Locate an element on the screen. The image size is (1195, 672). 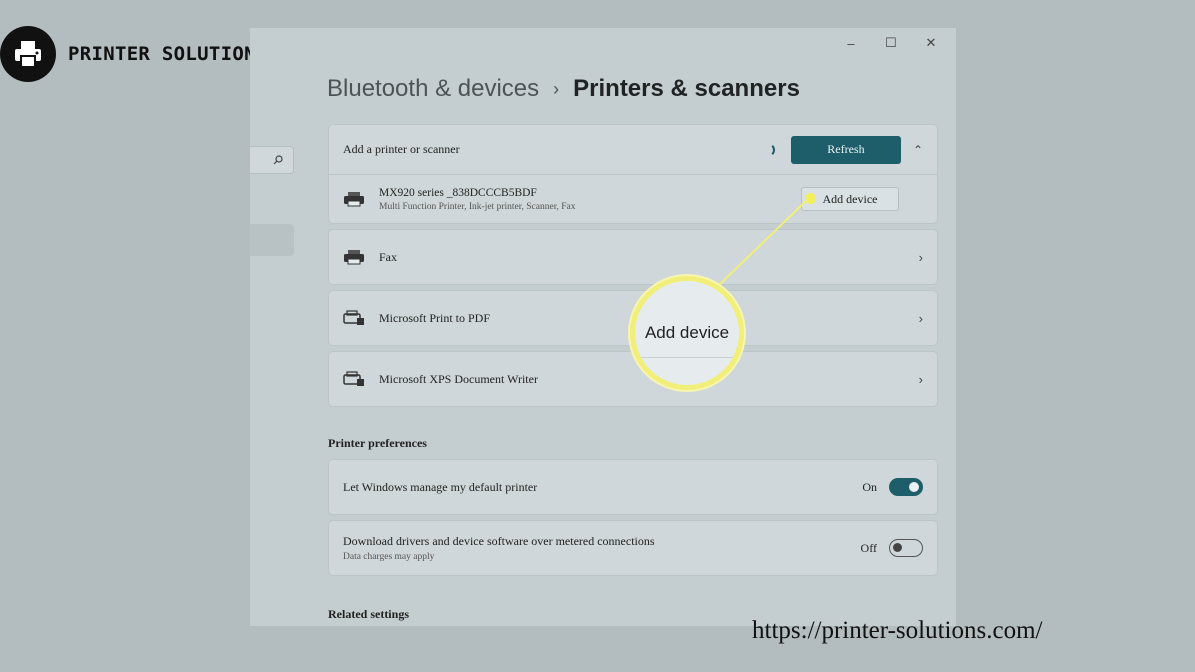
brand: PRINTER SOLUTIONS is located at coordinates (134, 54).